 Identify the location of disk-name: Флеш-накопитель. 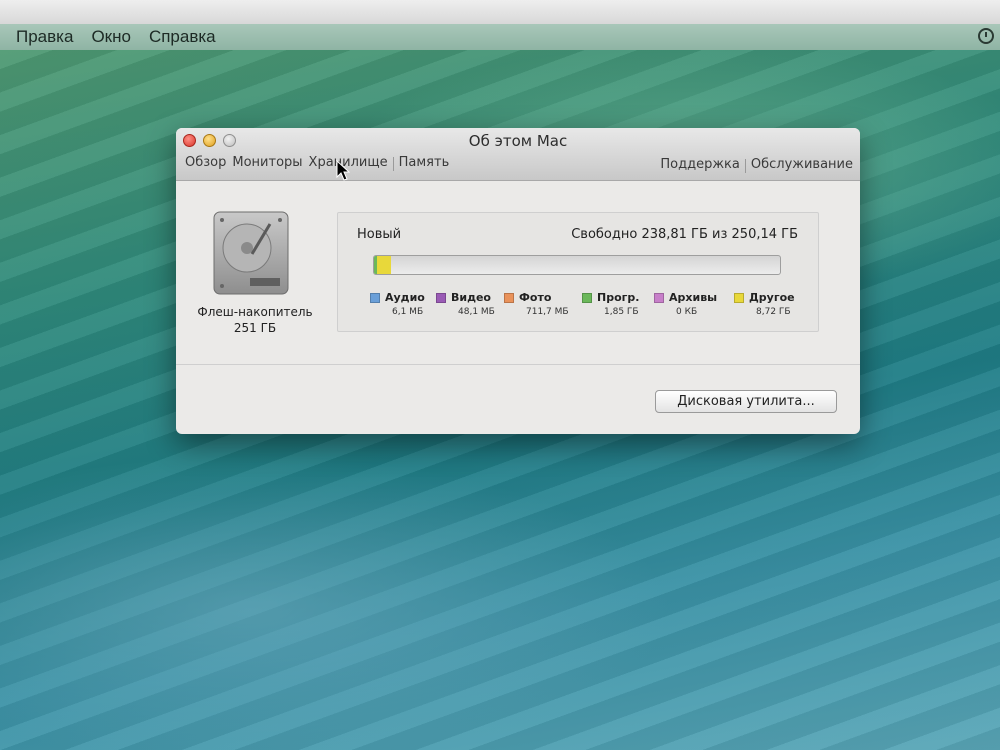
(255, 312).